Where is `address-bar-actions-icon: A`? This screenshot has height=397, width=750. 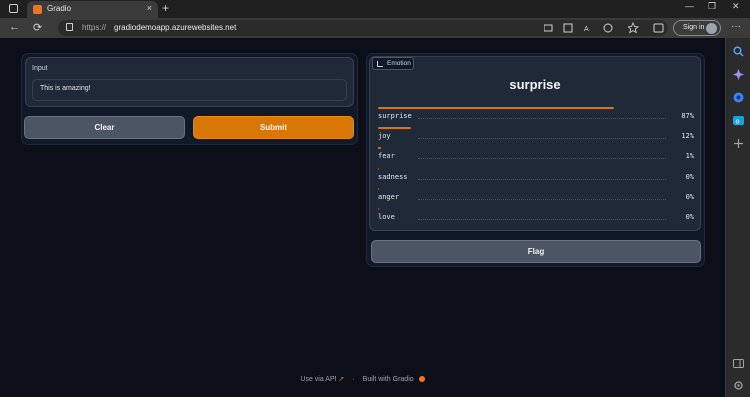 address-bar-actions-icon: A is located at coordinates (579, 28).